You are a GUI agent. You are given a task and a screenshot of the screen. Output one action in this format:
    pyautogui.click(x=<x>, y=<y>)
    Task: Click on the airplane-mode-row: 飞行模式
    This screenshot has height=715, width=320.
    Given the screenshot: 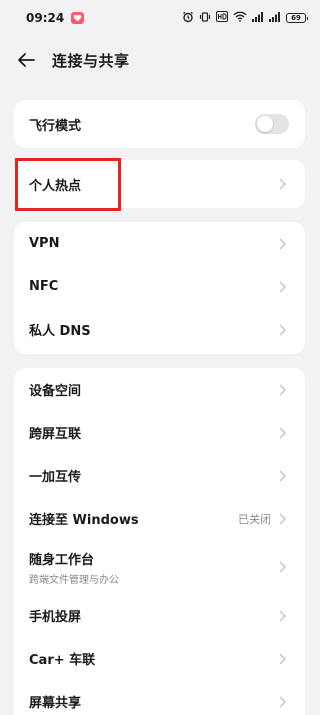 What is the action you would take?
    pyautogui.click(x=159, y=124)
    